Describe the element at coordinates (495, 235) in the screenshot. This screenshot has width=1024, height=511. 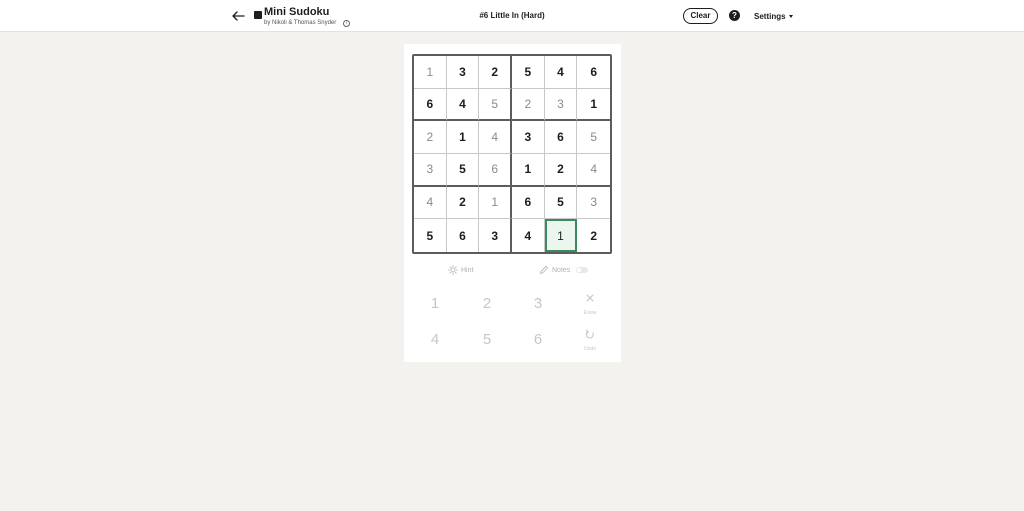
I see `sudoku-cell-r6c3: 3` at that location.